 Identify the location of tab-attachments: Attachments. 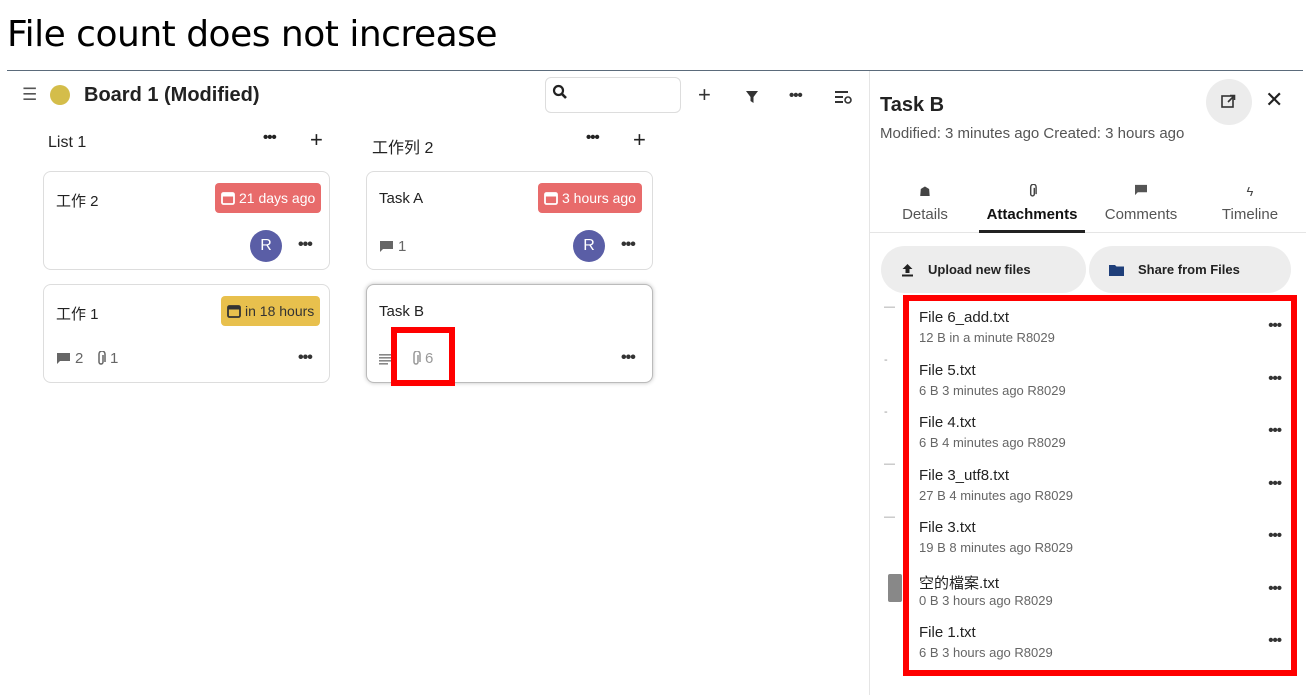
(1032, 207).